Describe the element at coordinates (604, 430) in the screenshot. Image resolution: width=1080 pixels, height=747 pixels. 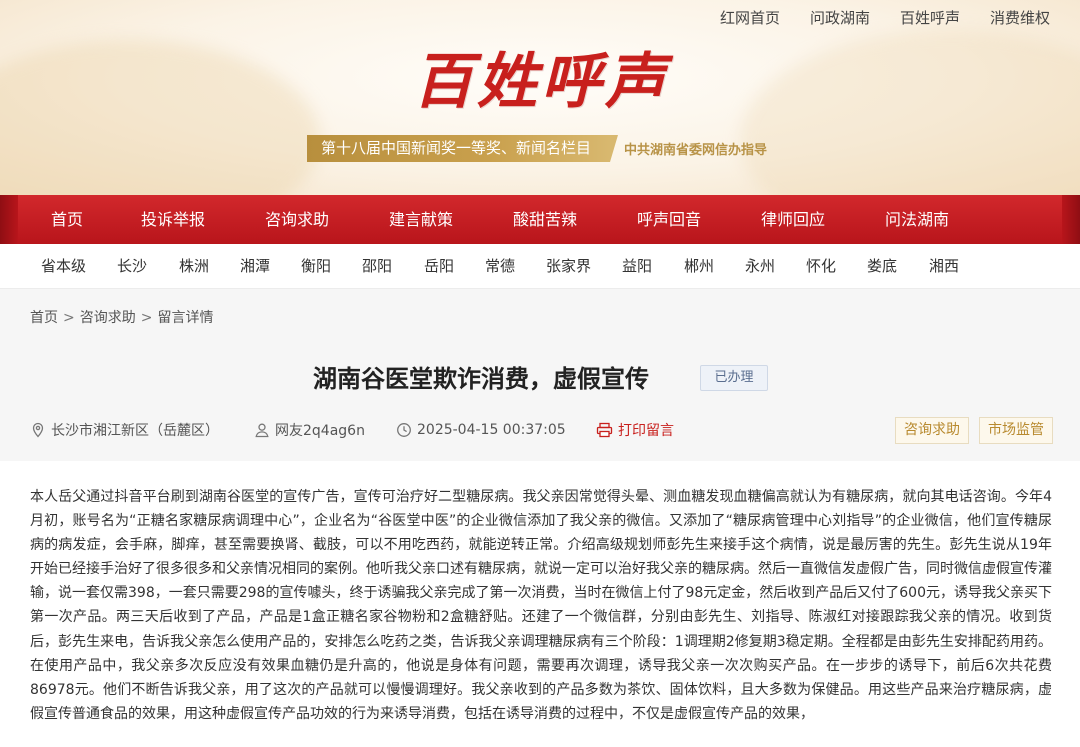
I see `printer-icon` at that location.